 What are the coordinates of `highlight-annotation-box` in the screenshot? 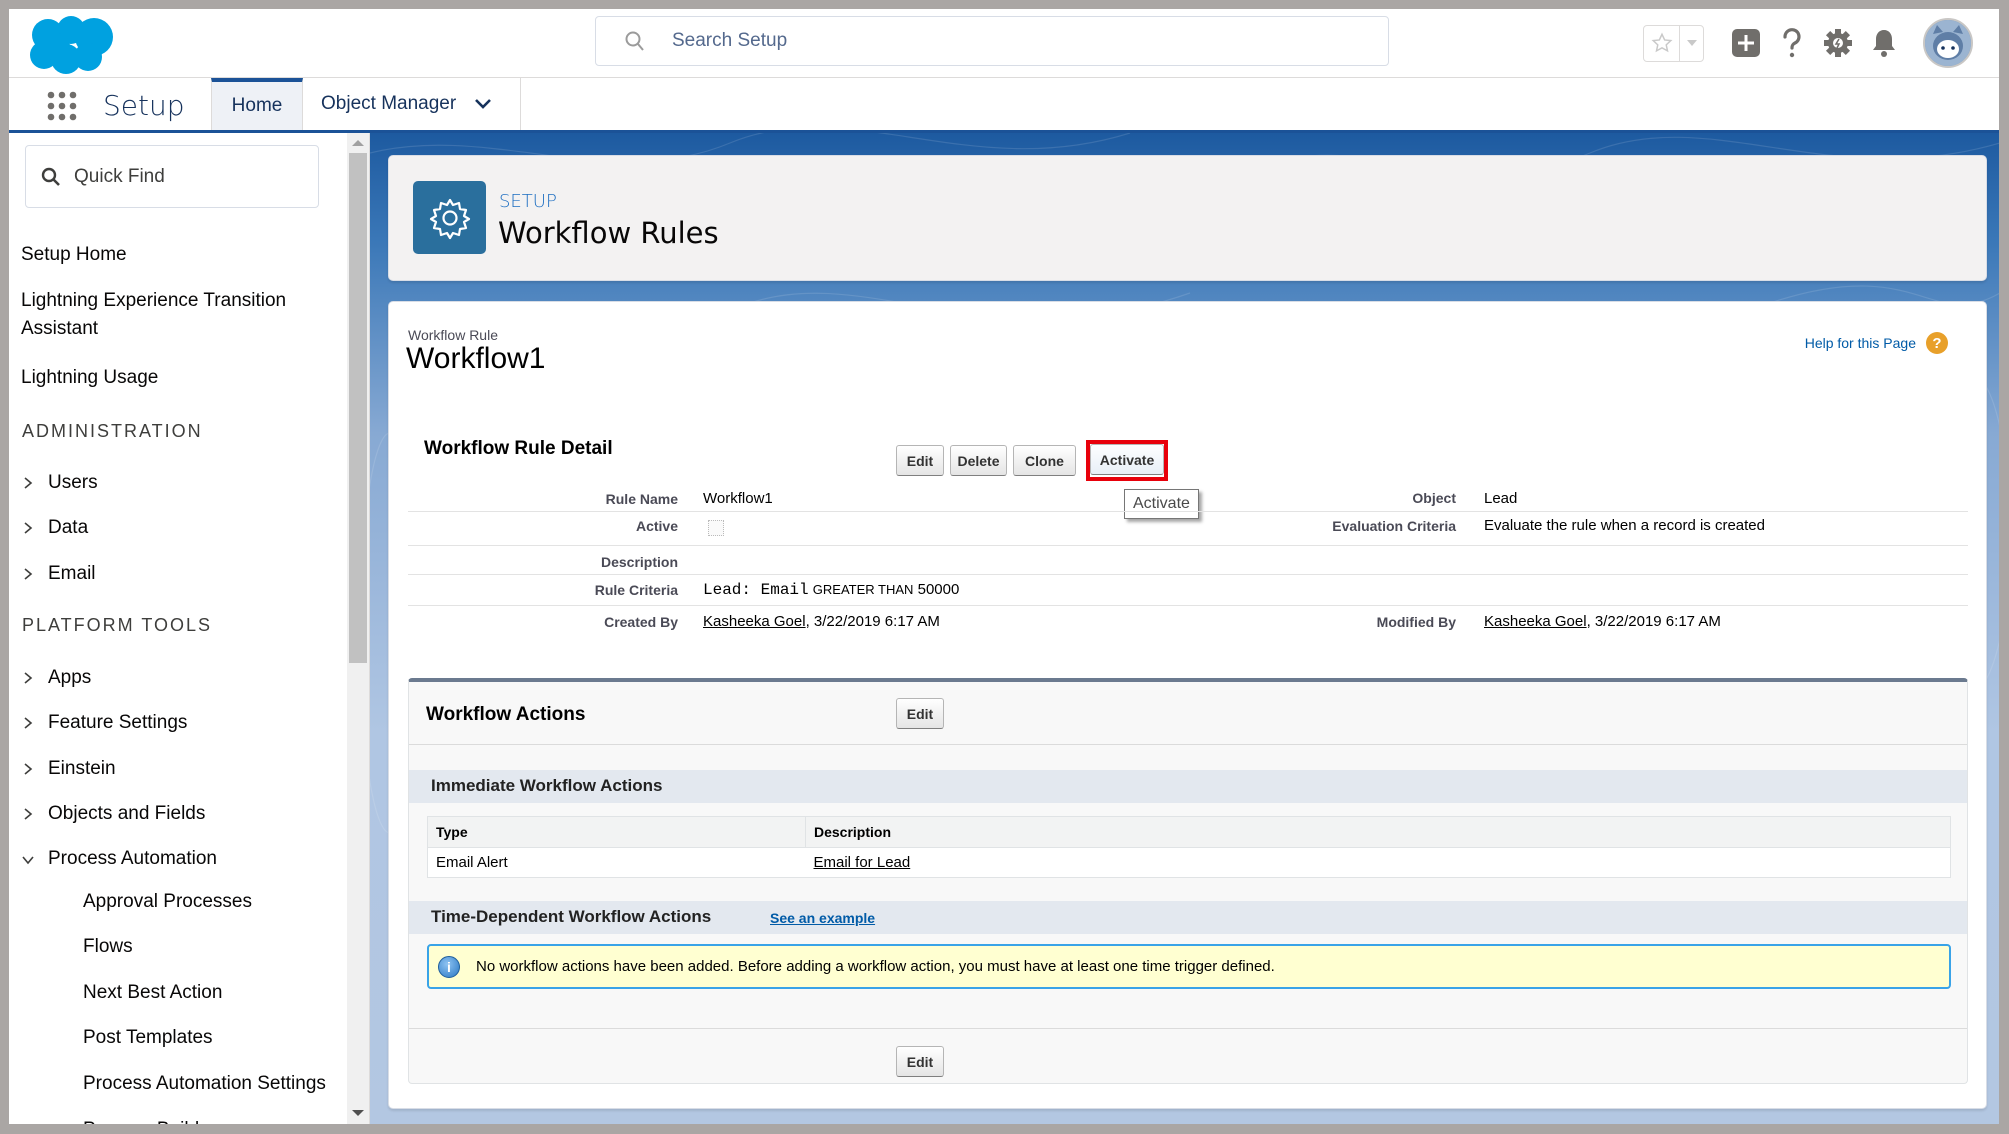 It's located at (1127, 460).